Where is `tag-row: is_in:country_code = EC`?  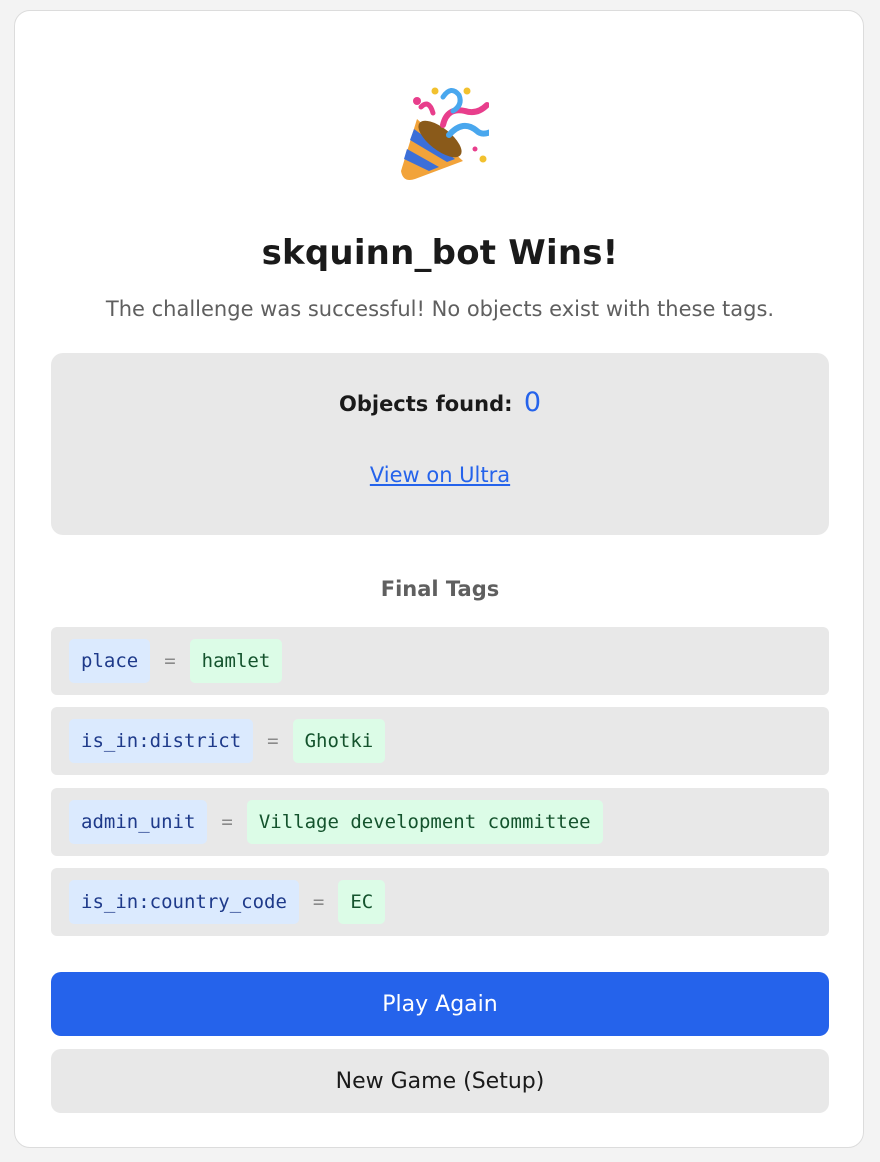
tag-row: is_in:country_code = EC is located at coordinates (440, 902).